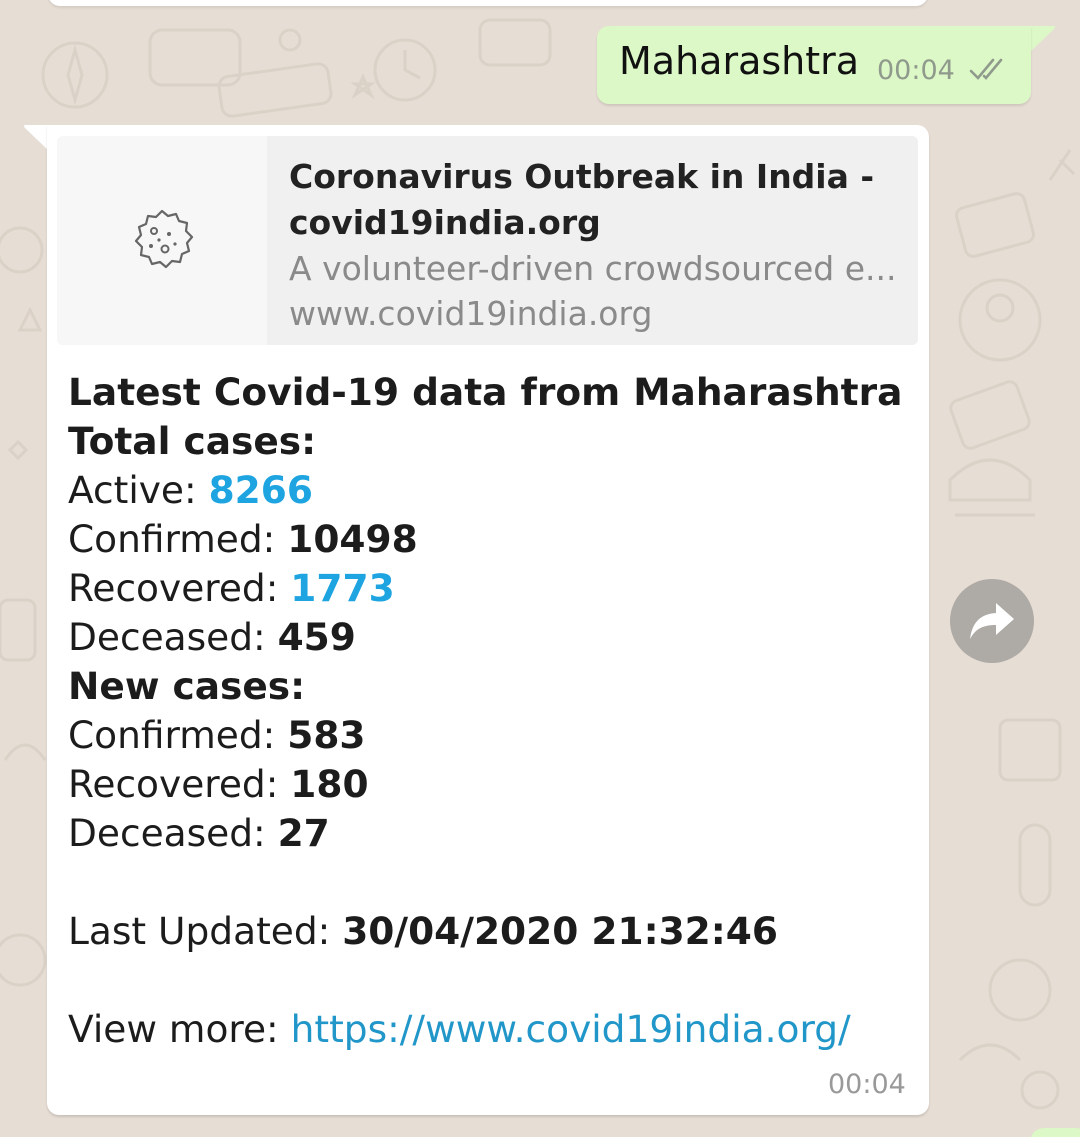  Describe the element at coordinates (471, 313) in the screenshot. I see `link-preview-url: www.covid19india.org` at that location.